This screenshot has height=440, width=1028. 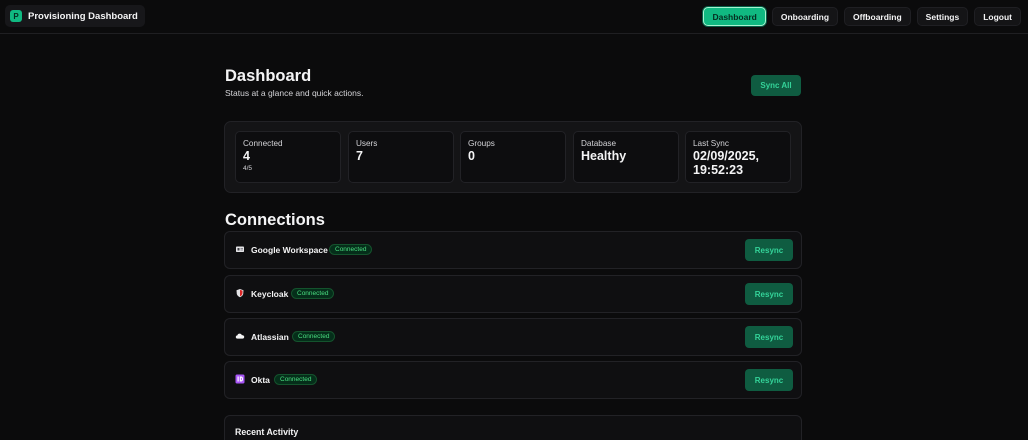 I want to click on stat-card-connected: Connected 4 4/5, so click(x=288, y=157).